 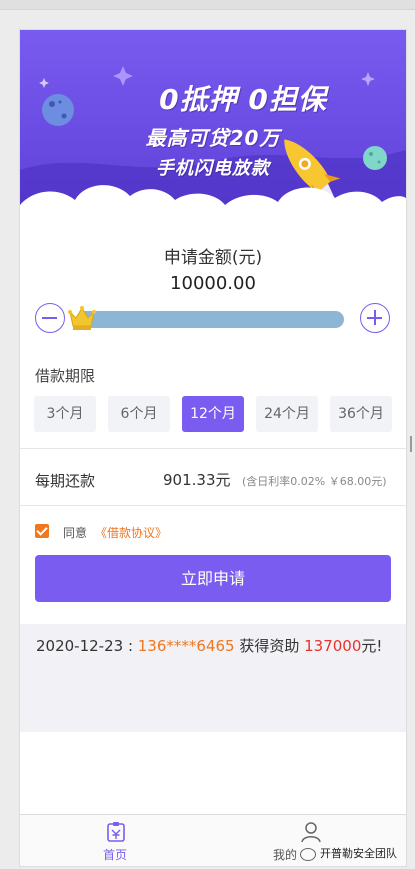 What do you see at coordinates (114, 855) in the screenshot?
I see `tab-home-label: 首页` at bounding box center [114, 855].